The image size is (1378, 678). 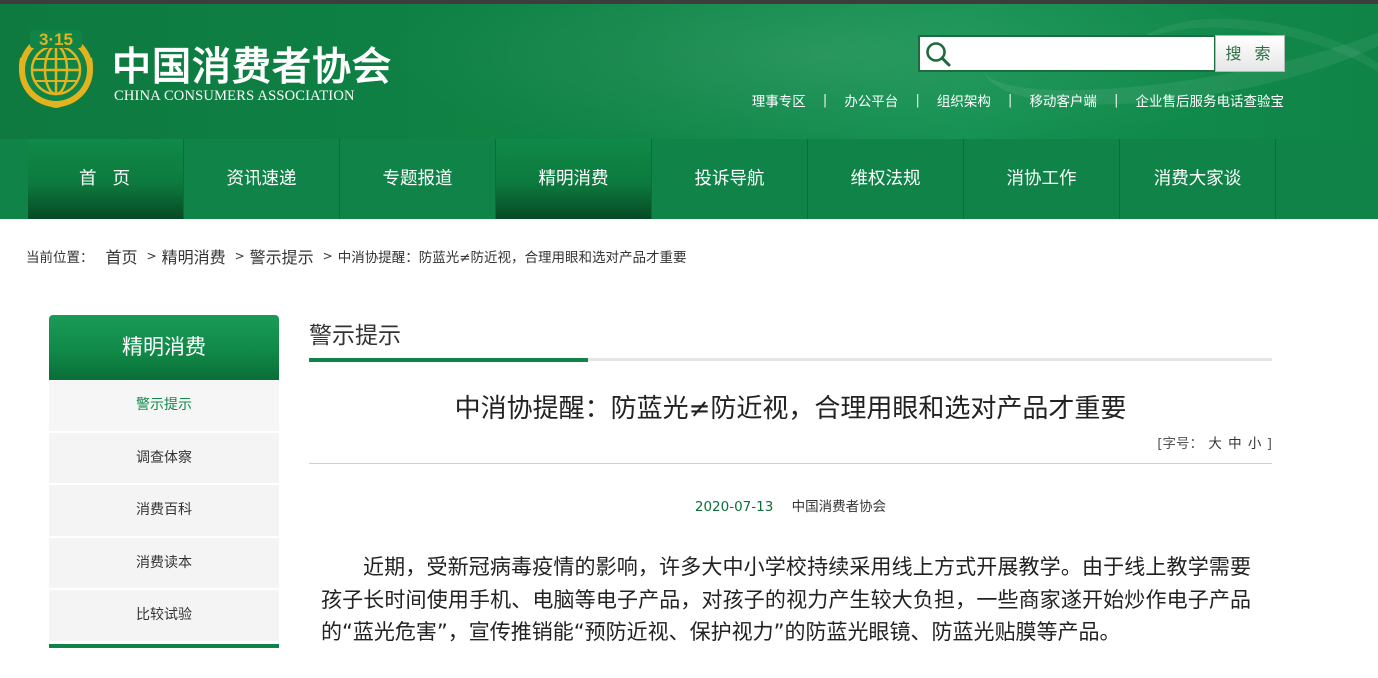 I want to click on site-logo-english: CHINA CONSUMERS ASSOCIATION, so click(x=234, y=96).